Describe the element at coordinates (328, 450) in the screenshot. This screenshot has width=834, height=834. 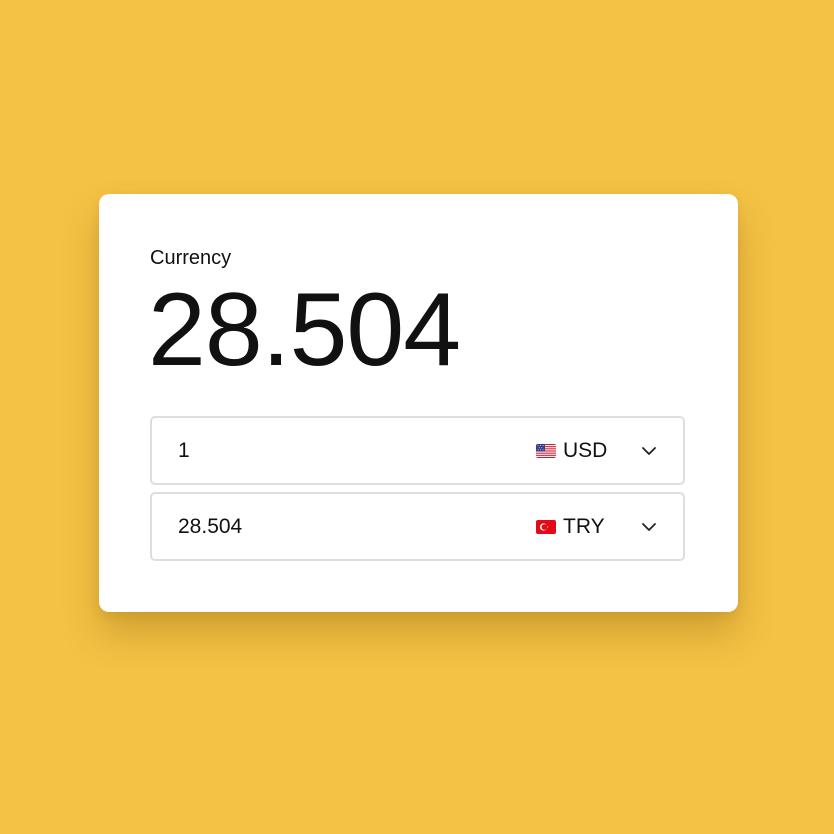
I see `from-amount-input` at that location.